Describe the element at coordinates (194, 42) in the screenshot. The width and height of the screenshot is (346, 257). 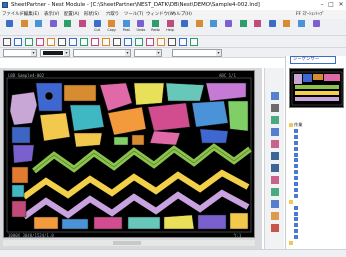
I see `settings-icon` at that location.